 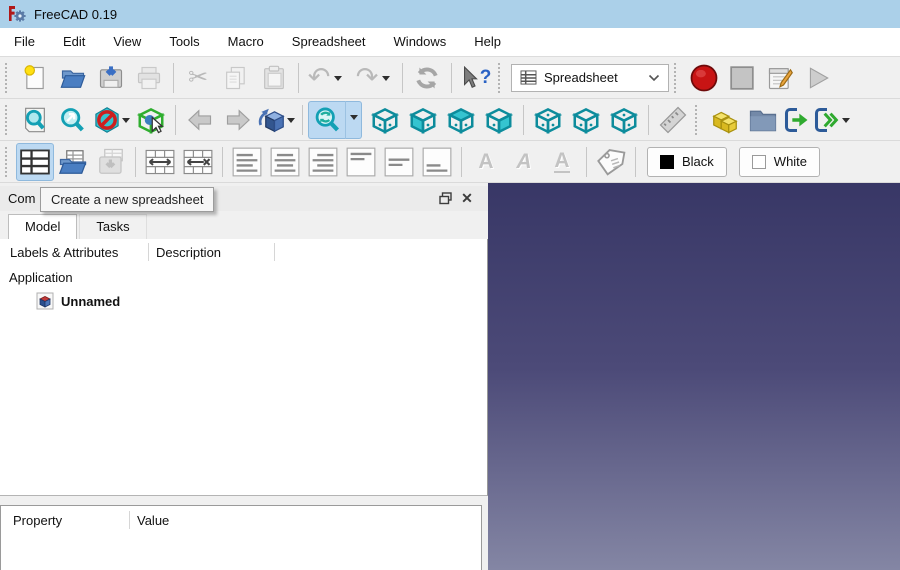 What do you see at coordinates (43, 226) in the screenshot?
I see `tab-model: Model` at bounding box center [43, 226].